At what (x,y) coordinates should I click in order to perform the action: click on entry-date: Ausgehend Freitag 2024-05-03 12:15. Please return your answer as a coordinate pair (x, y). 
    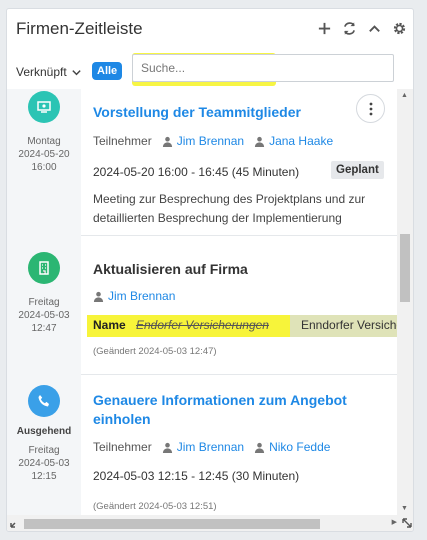
    Looking at the image, I should click on (44, 434).